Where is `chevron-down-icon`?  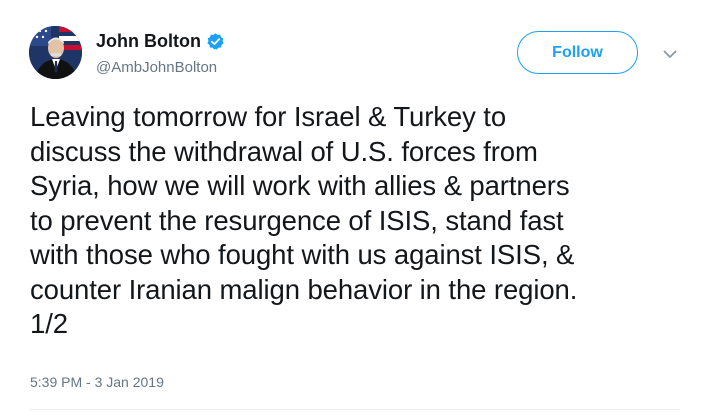 chevron-down-icon is located at coordinates (670, 54).